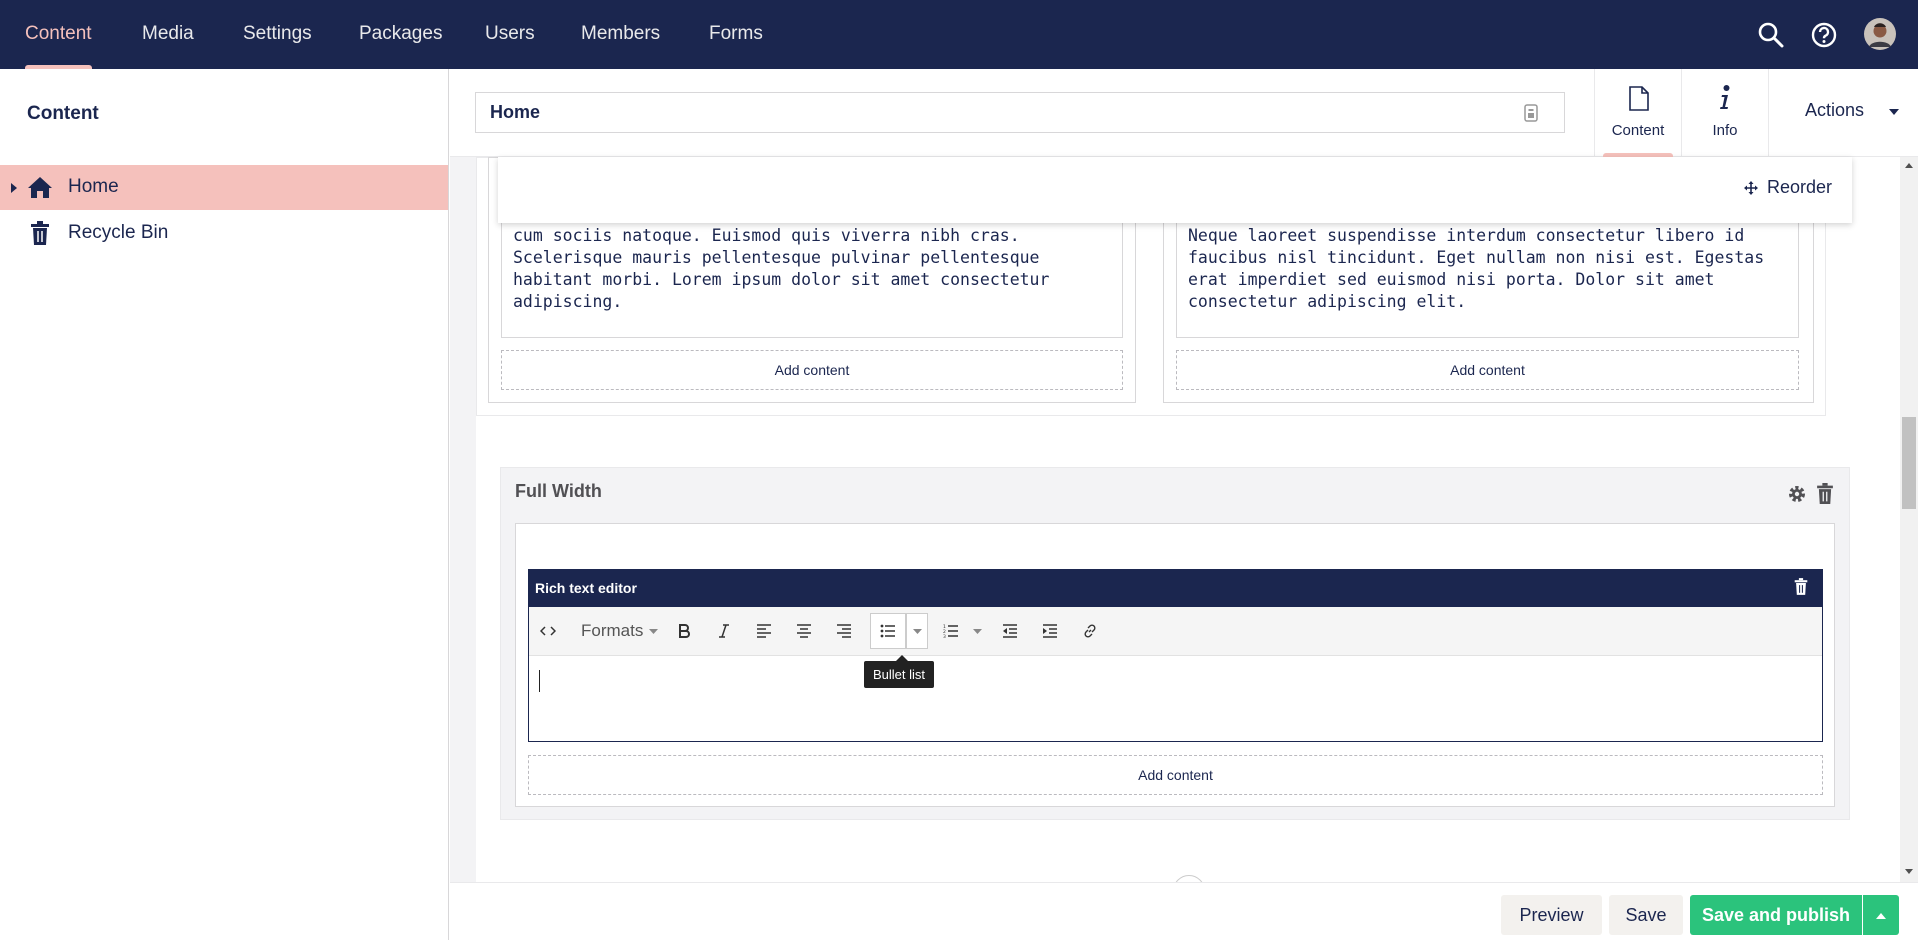 The image size is (1918, 940). Describe the element at coordinates (1175, 698) in the screenshot. I see `rte-editable-area` at that location.